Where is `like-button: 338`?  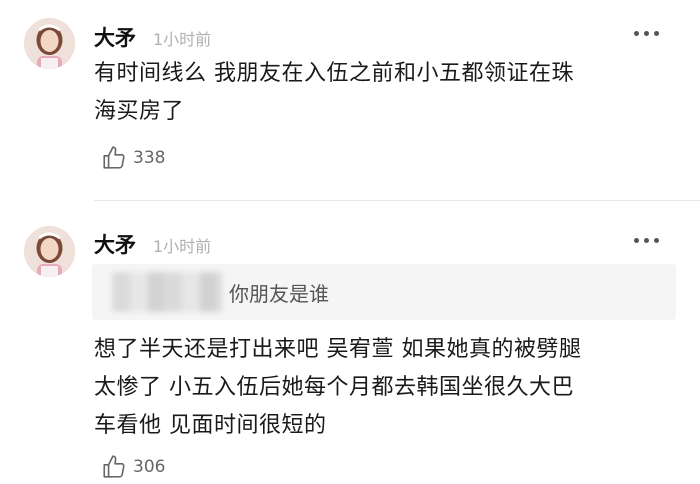 like-button: 338 is located at coordinates (133, 158).